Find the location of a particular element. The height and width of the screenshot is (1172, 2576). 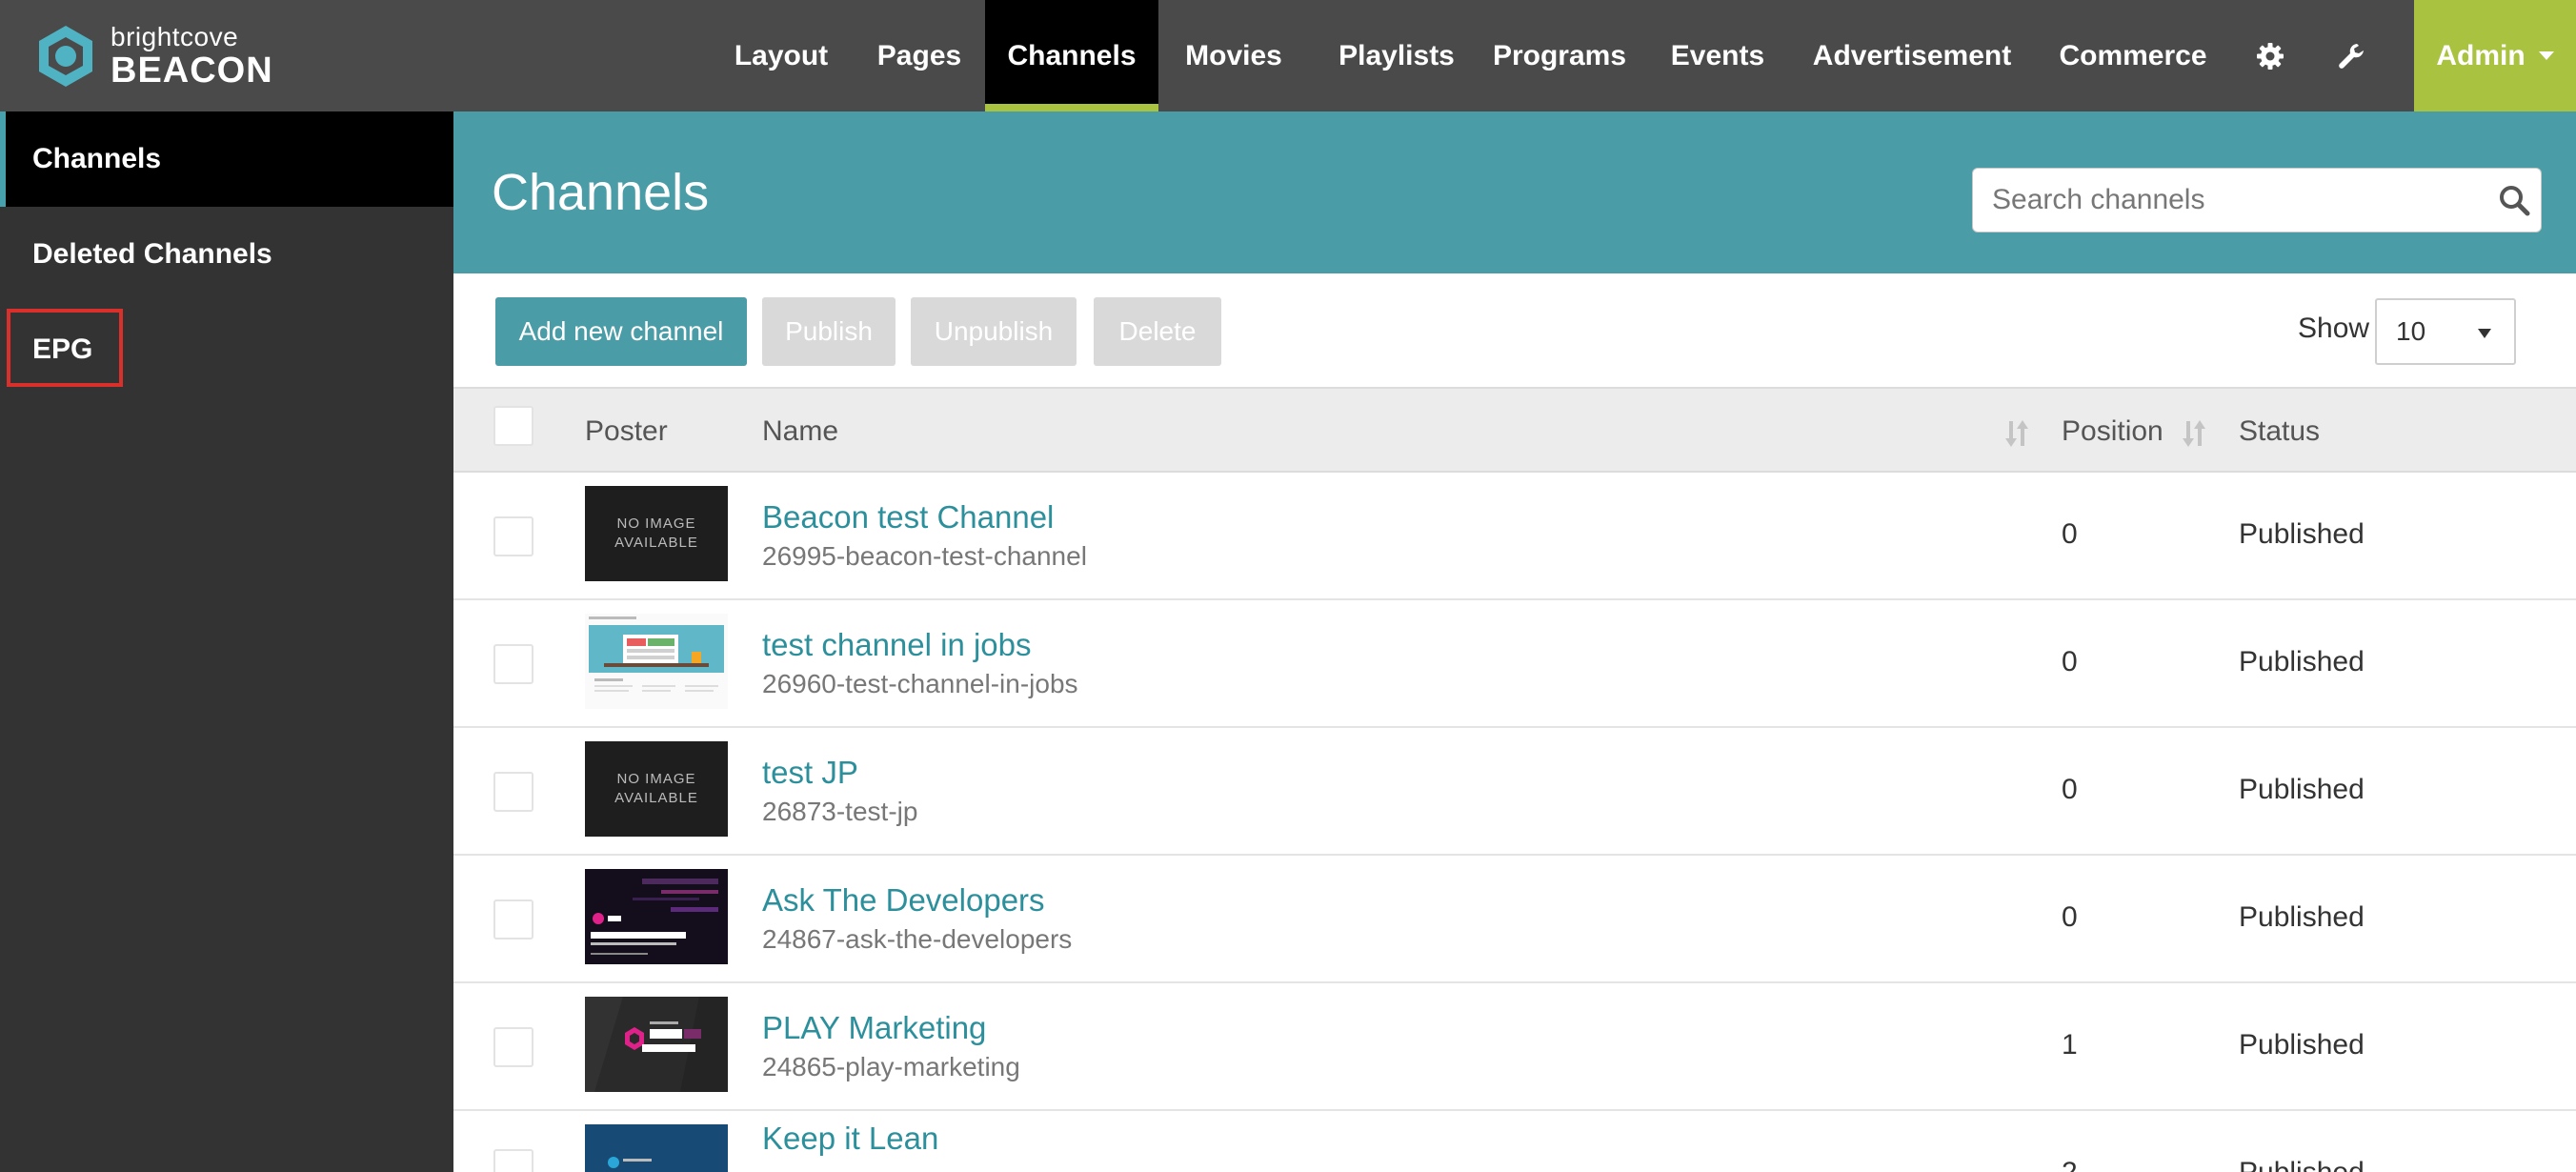

brand-logo: brightcove BEACON is located at coordinates (153, 56).